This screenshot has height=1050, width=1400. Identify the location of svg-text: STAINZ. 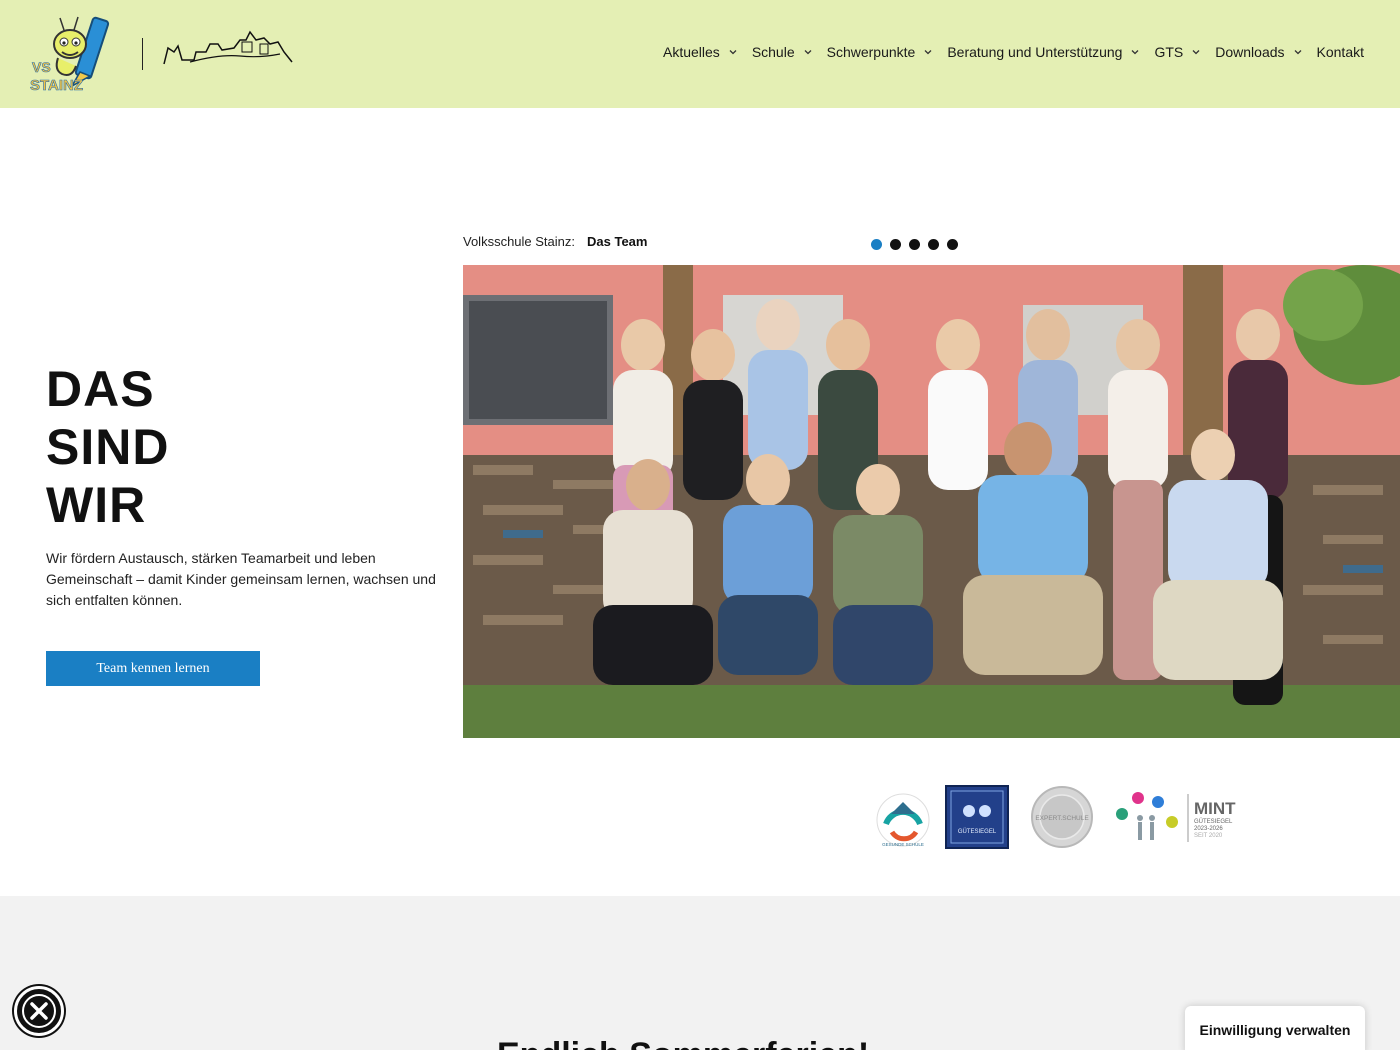
(56, 85).